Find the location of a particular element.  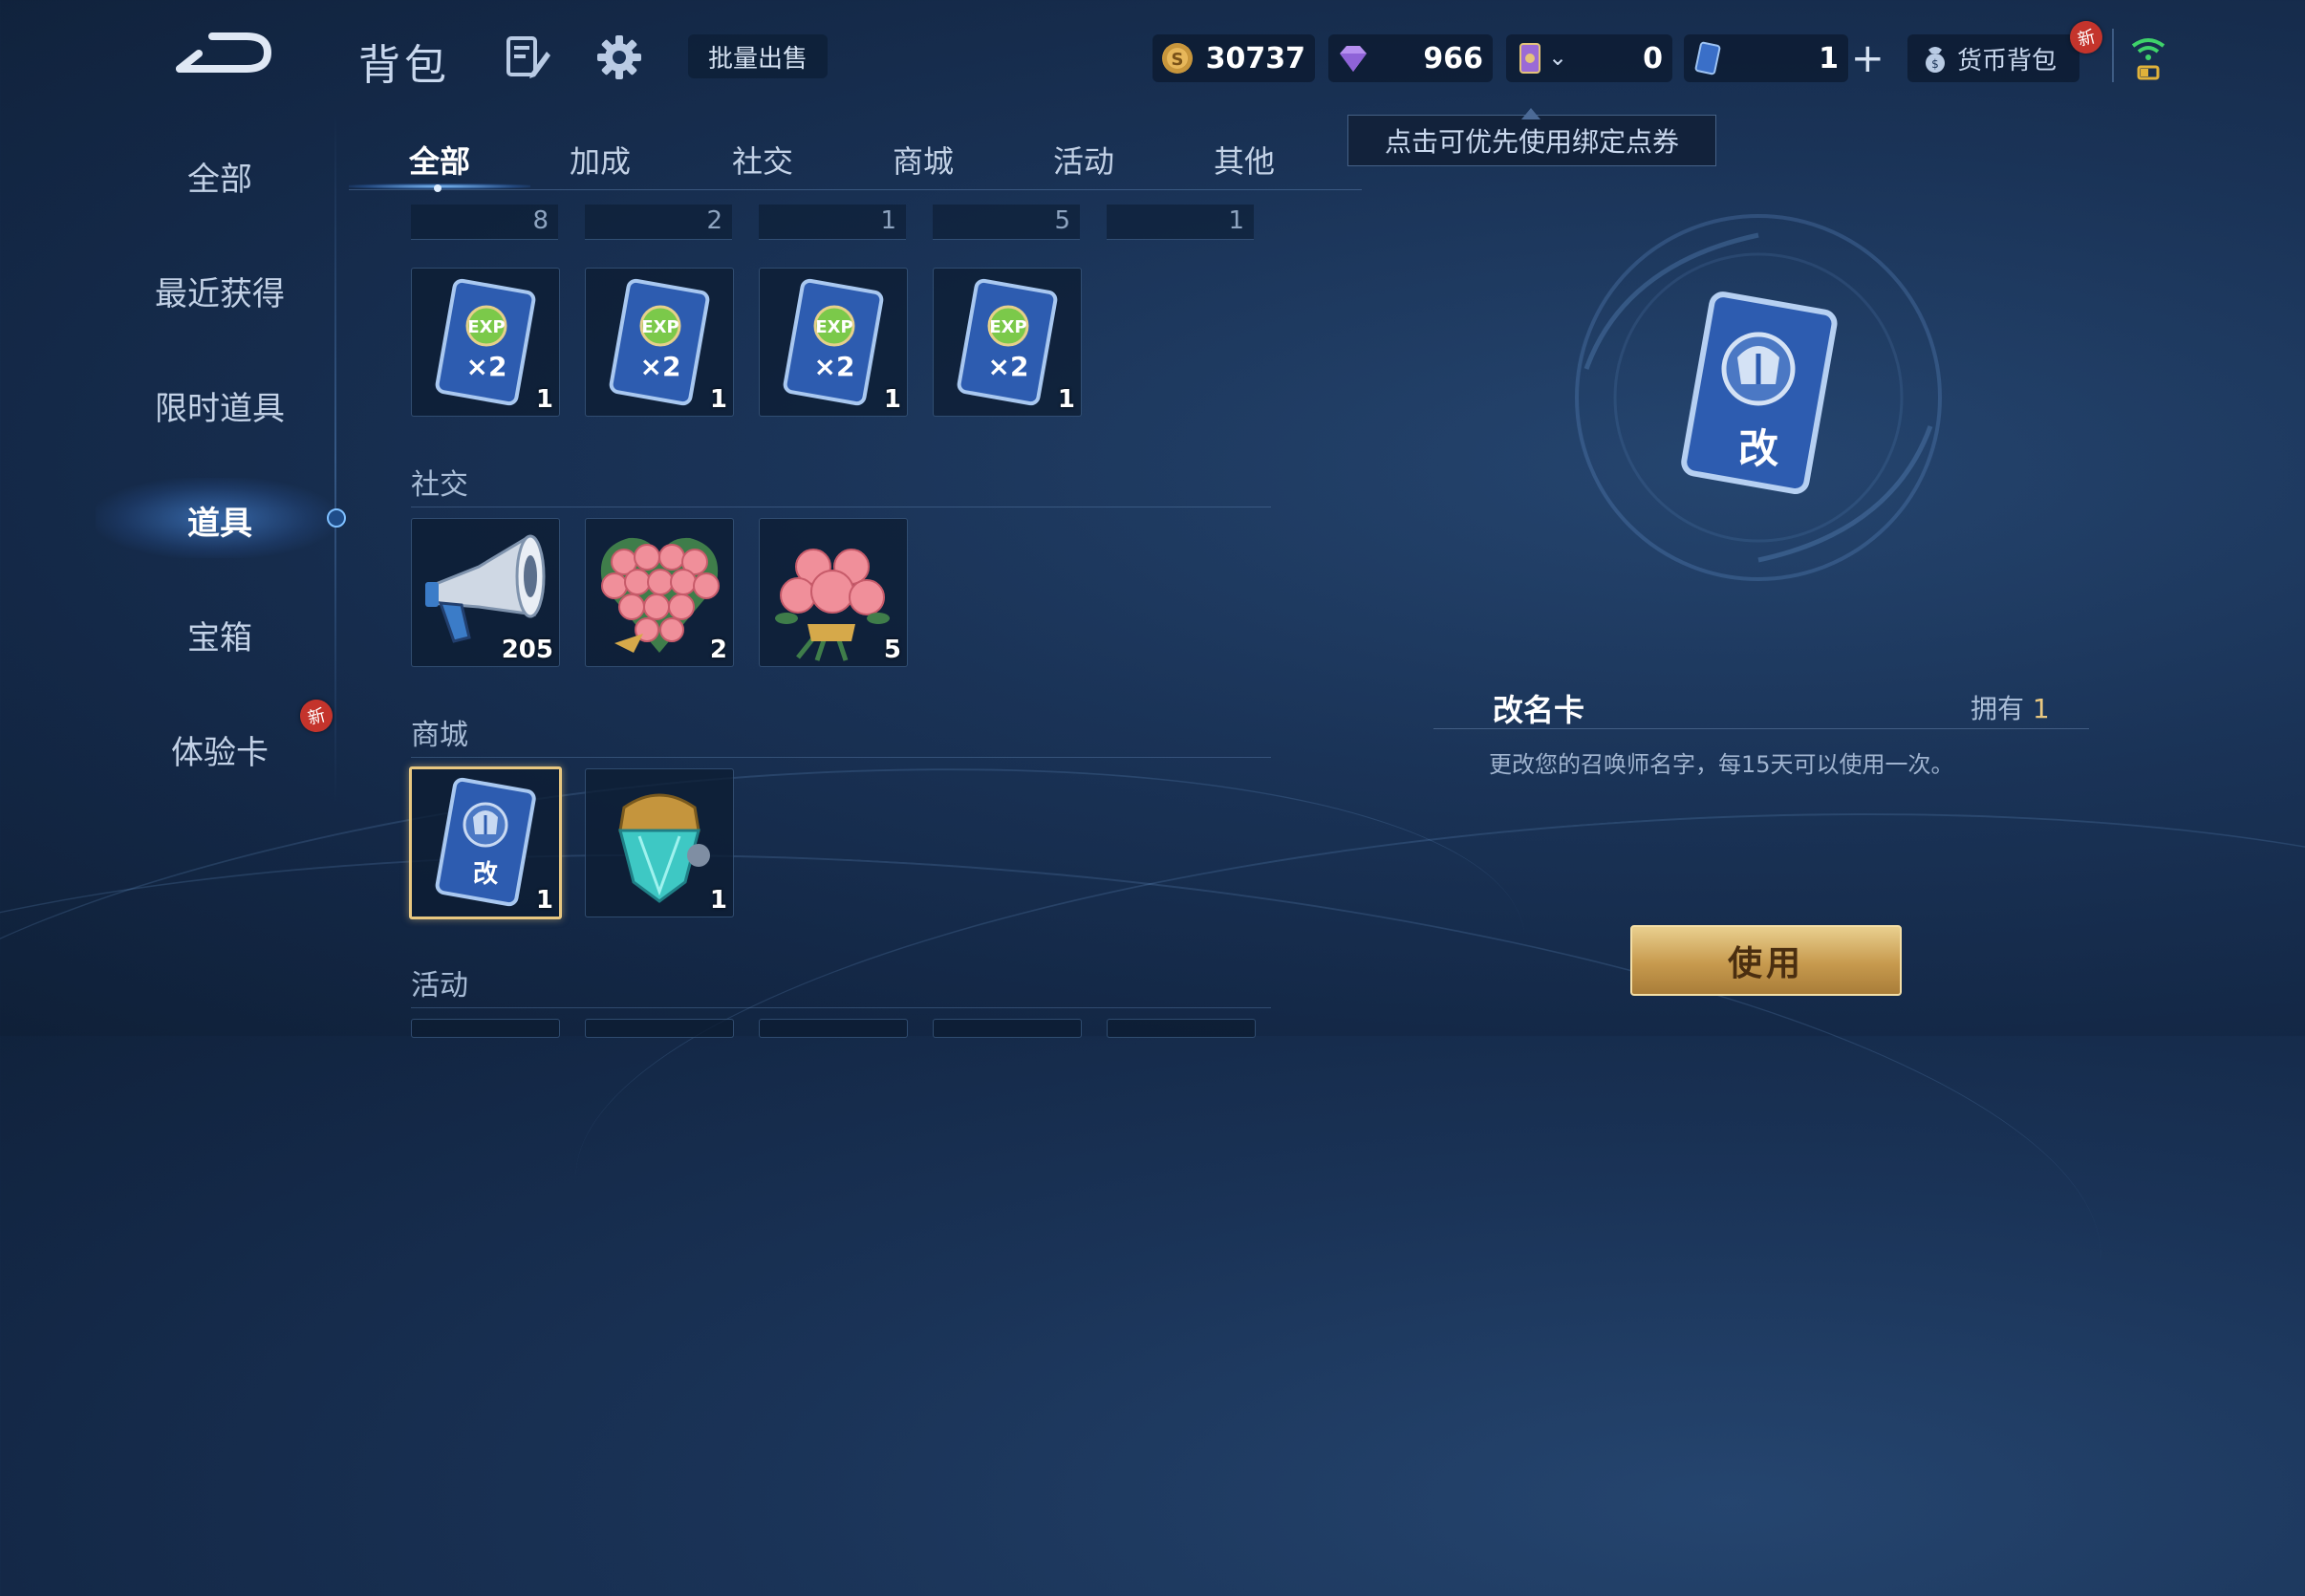

back-button is located at coordinates (224, 54).